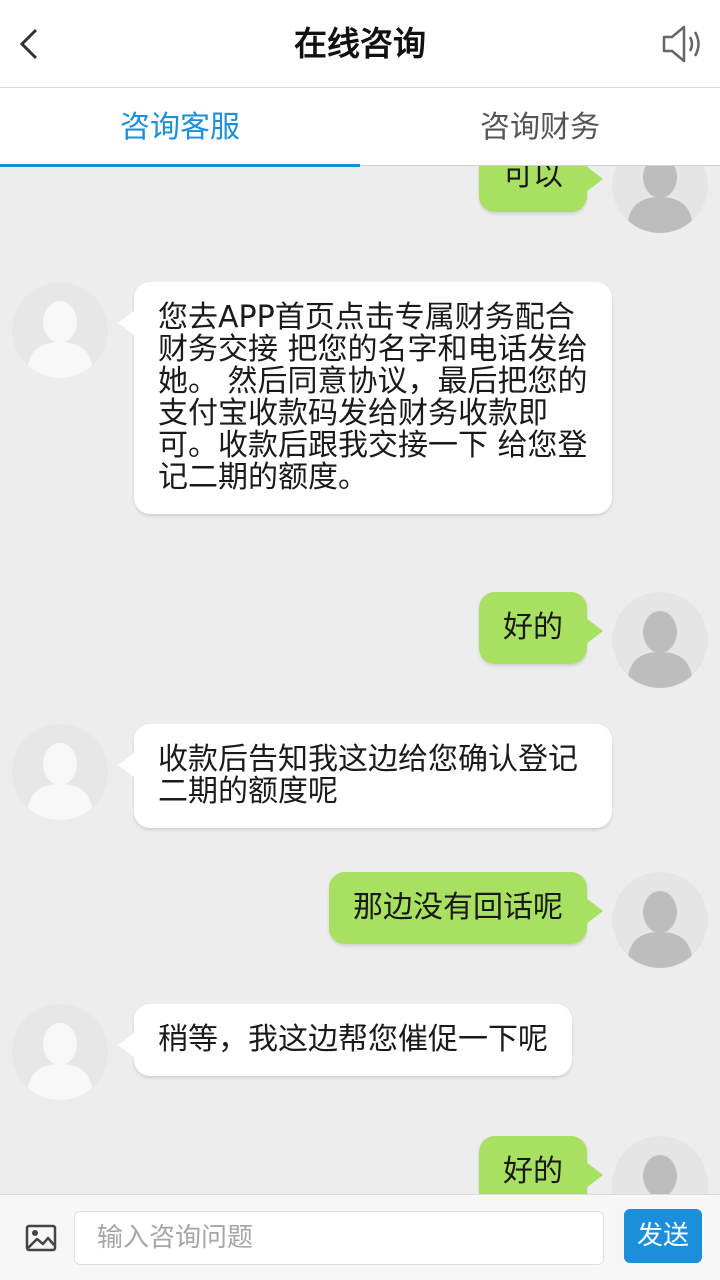 This screenshot has width=720, height=1280. I want to click on message-bubble-user: 那边没有回话呢, so click(466, 908).